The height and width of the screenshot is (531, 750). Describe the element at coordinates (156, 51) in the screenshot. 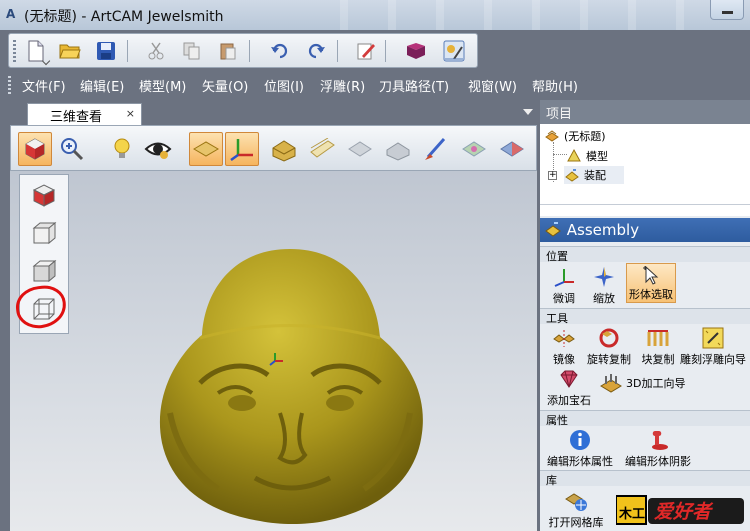

I see `cut-icon` at that location.